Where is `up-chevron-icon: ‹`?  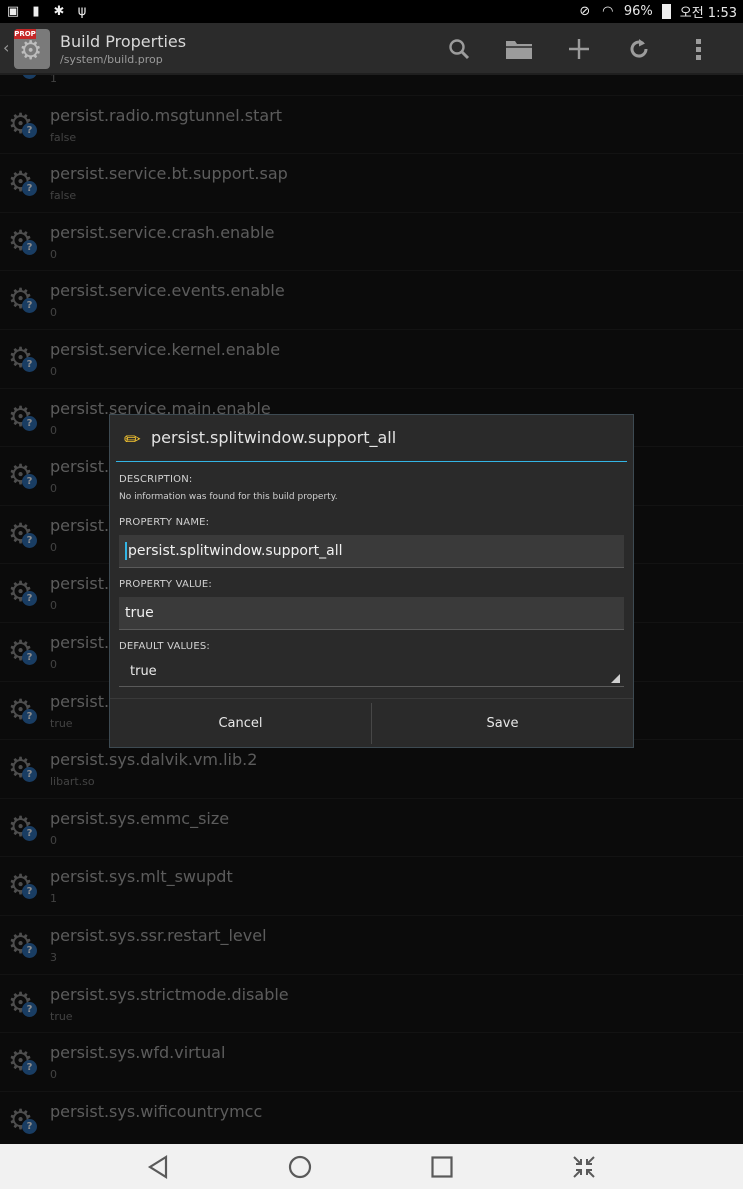 up-chevron-icon: ‹ is located at coordinates (6, 47).